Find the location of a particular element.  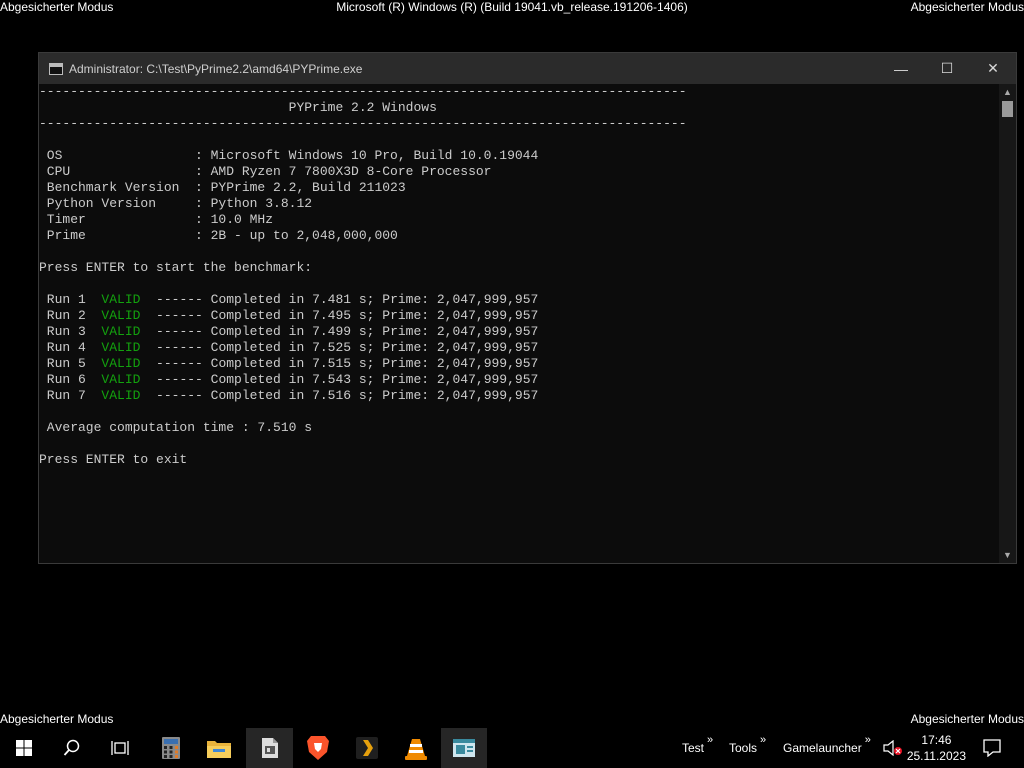

search-button is located at coordinates (72, 748).